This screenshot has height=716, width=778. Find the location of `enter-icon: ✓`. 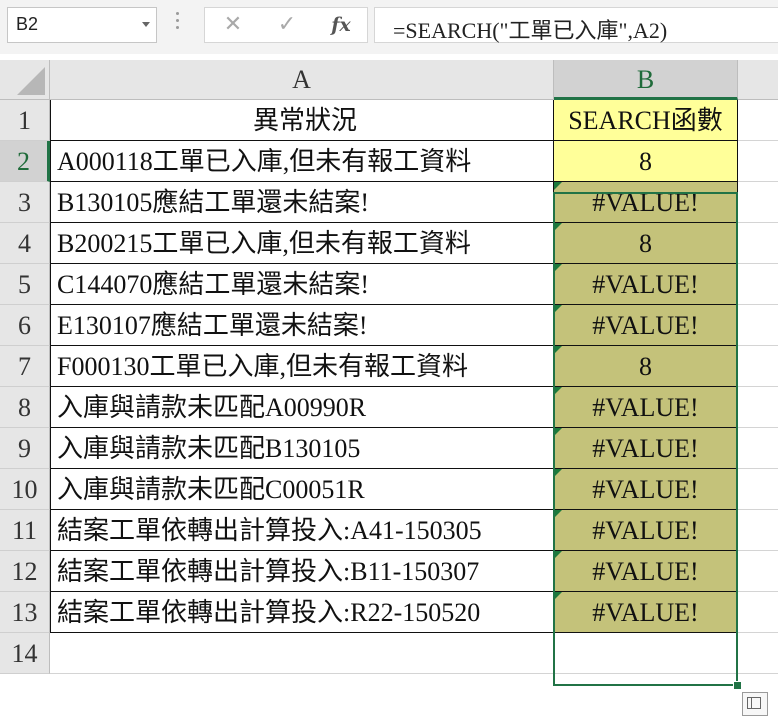

enter-icon: ✓ is located at coordinates (287, 25).